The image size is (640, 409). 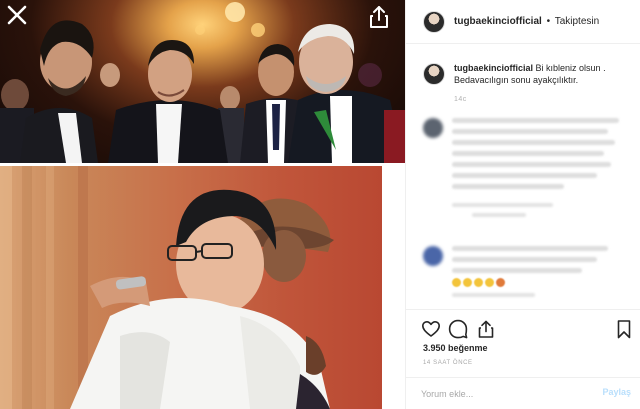 What do you see at coordinates (393, 287) in the screenshot?
I see `media-padding` at bounding box center [393, 287].